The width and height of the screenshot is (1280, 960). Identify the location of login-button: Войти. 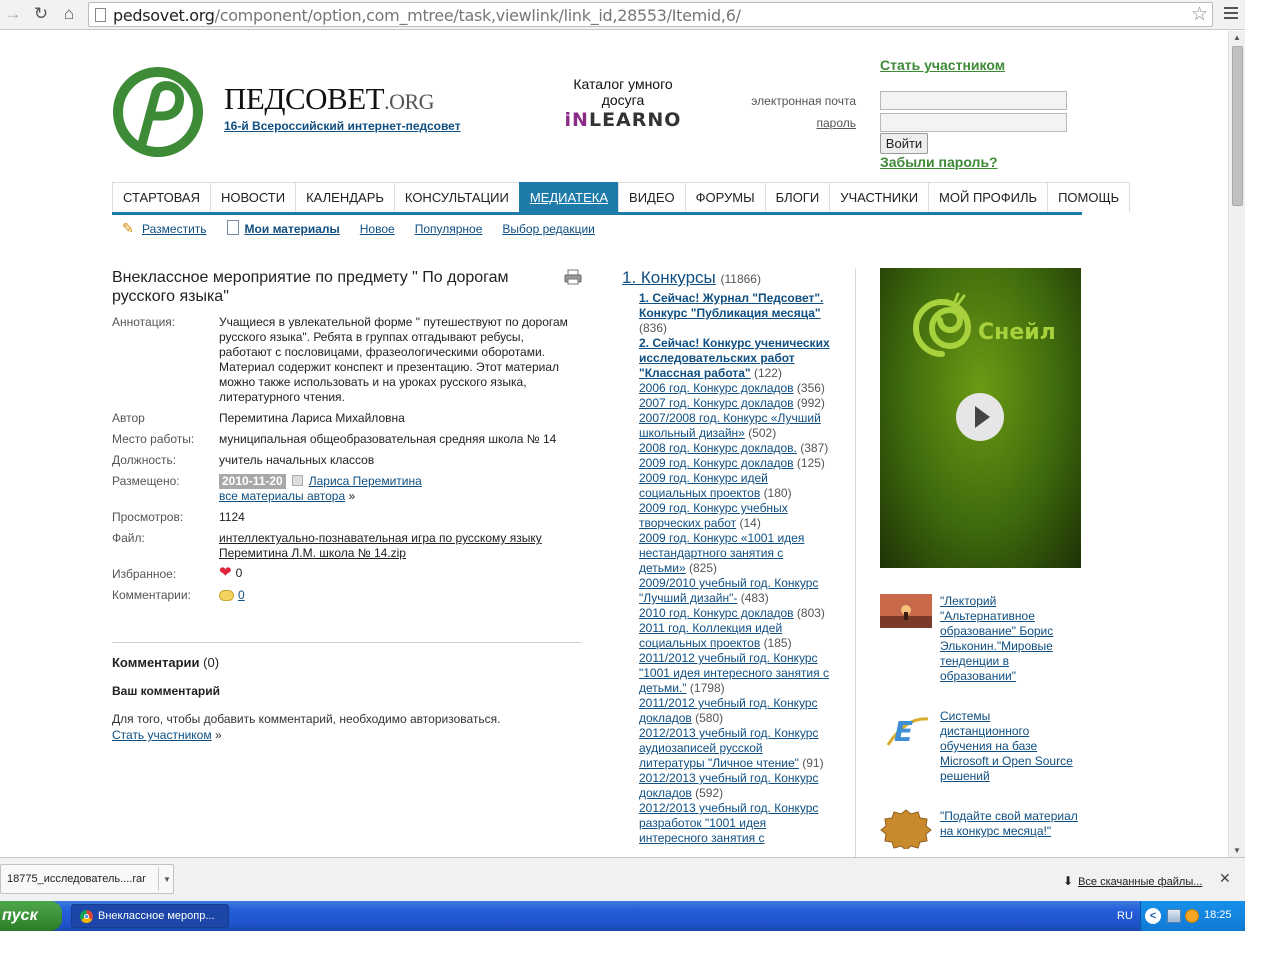
(904, 143).